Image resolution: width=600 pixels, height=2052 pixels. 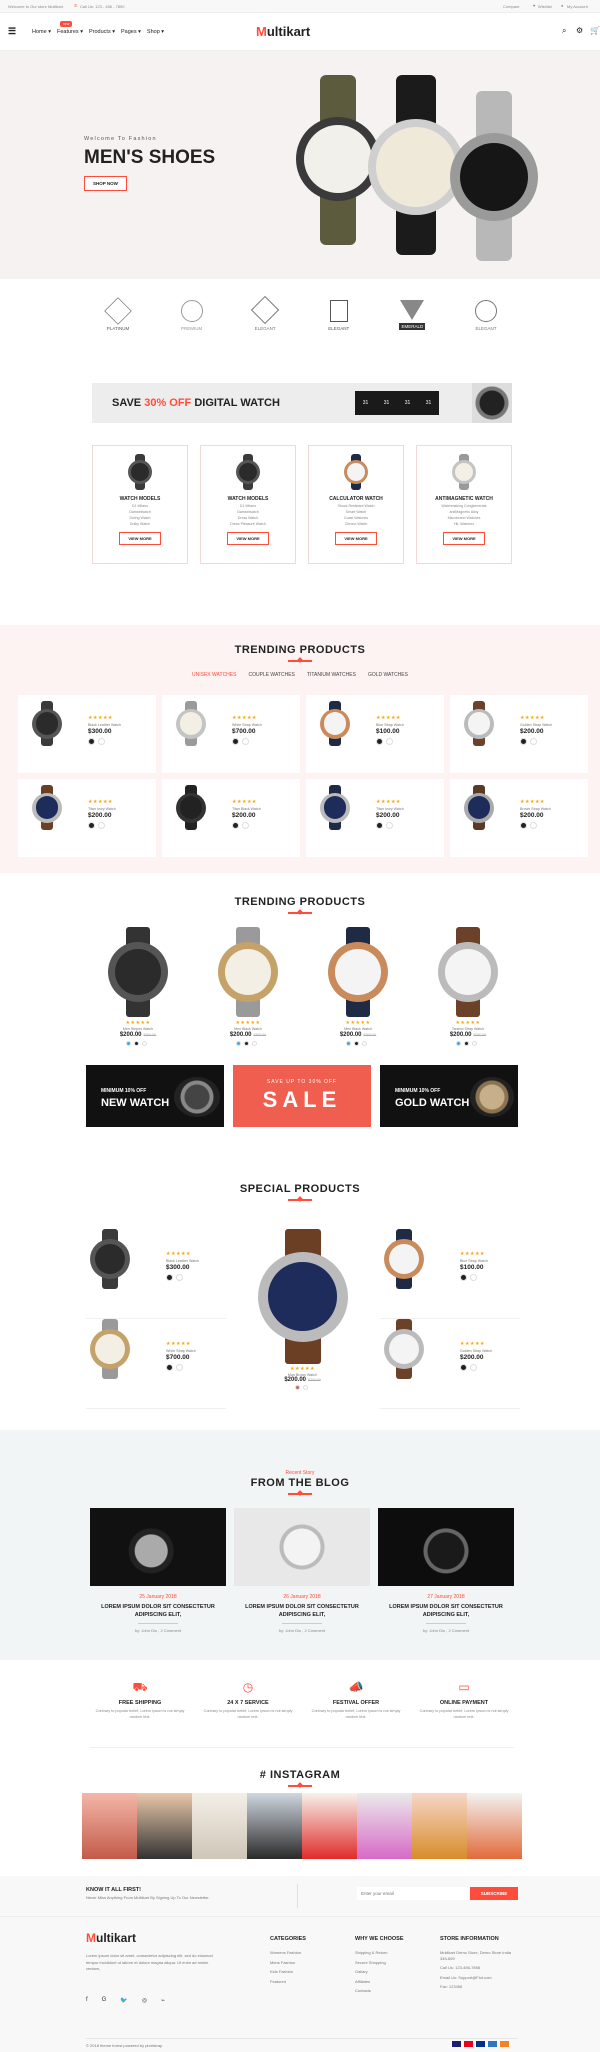 What do you see at coordinates (468, 987) in the screenshot?
I see `product-card: ★★★★★ Tanked Strap Watch $200.00 $300.00` at bounding box center [468, 987].